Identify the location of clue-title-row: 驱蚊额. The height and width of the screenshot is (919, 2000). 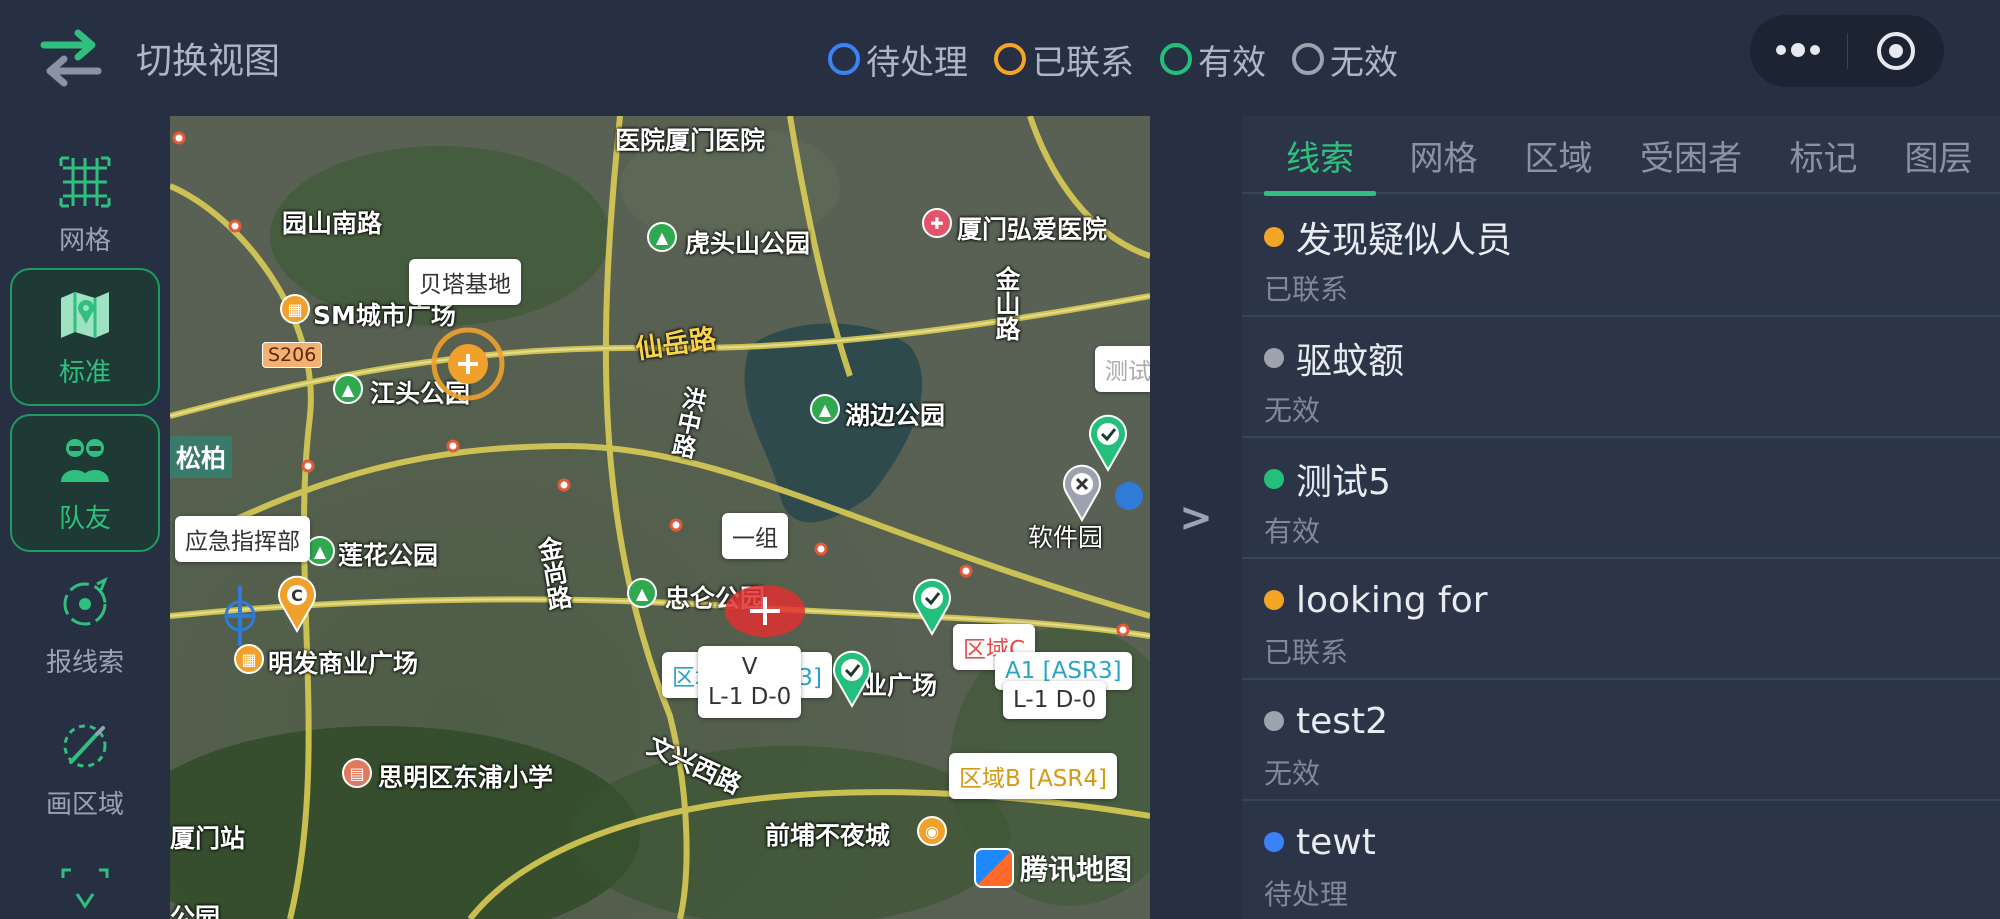
(1632, 358).